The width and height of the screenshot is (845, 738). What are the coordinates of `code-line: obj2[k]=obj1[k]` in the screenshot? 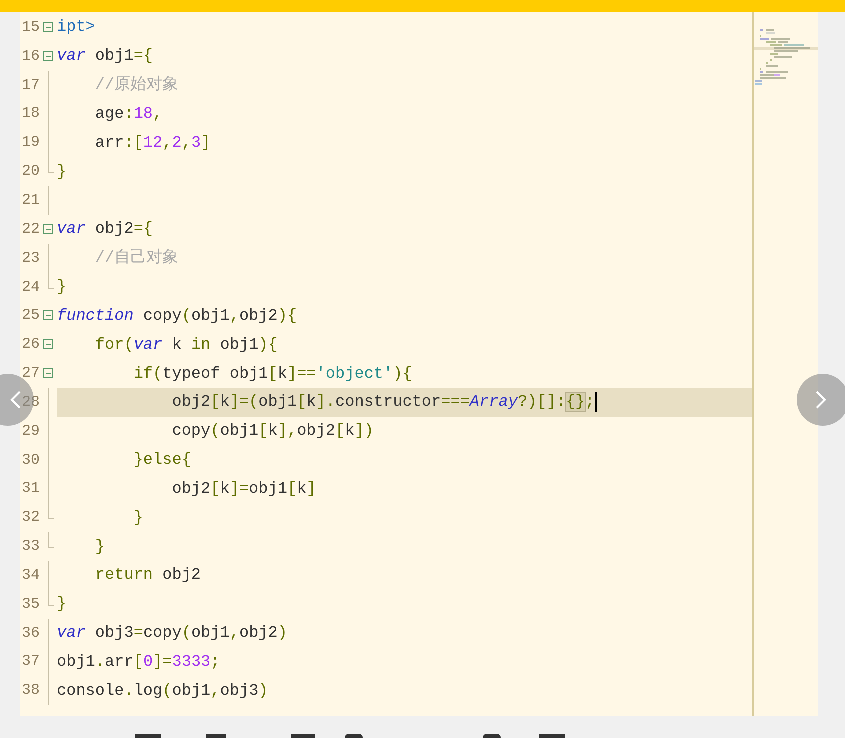 It's located at (243, 488).